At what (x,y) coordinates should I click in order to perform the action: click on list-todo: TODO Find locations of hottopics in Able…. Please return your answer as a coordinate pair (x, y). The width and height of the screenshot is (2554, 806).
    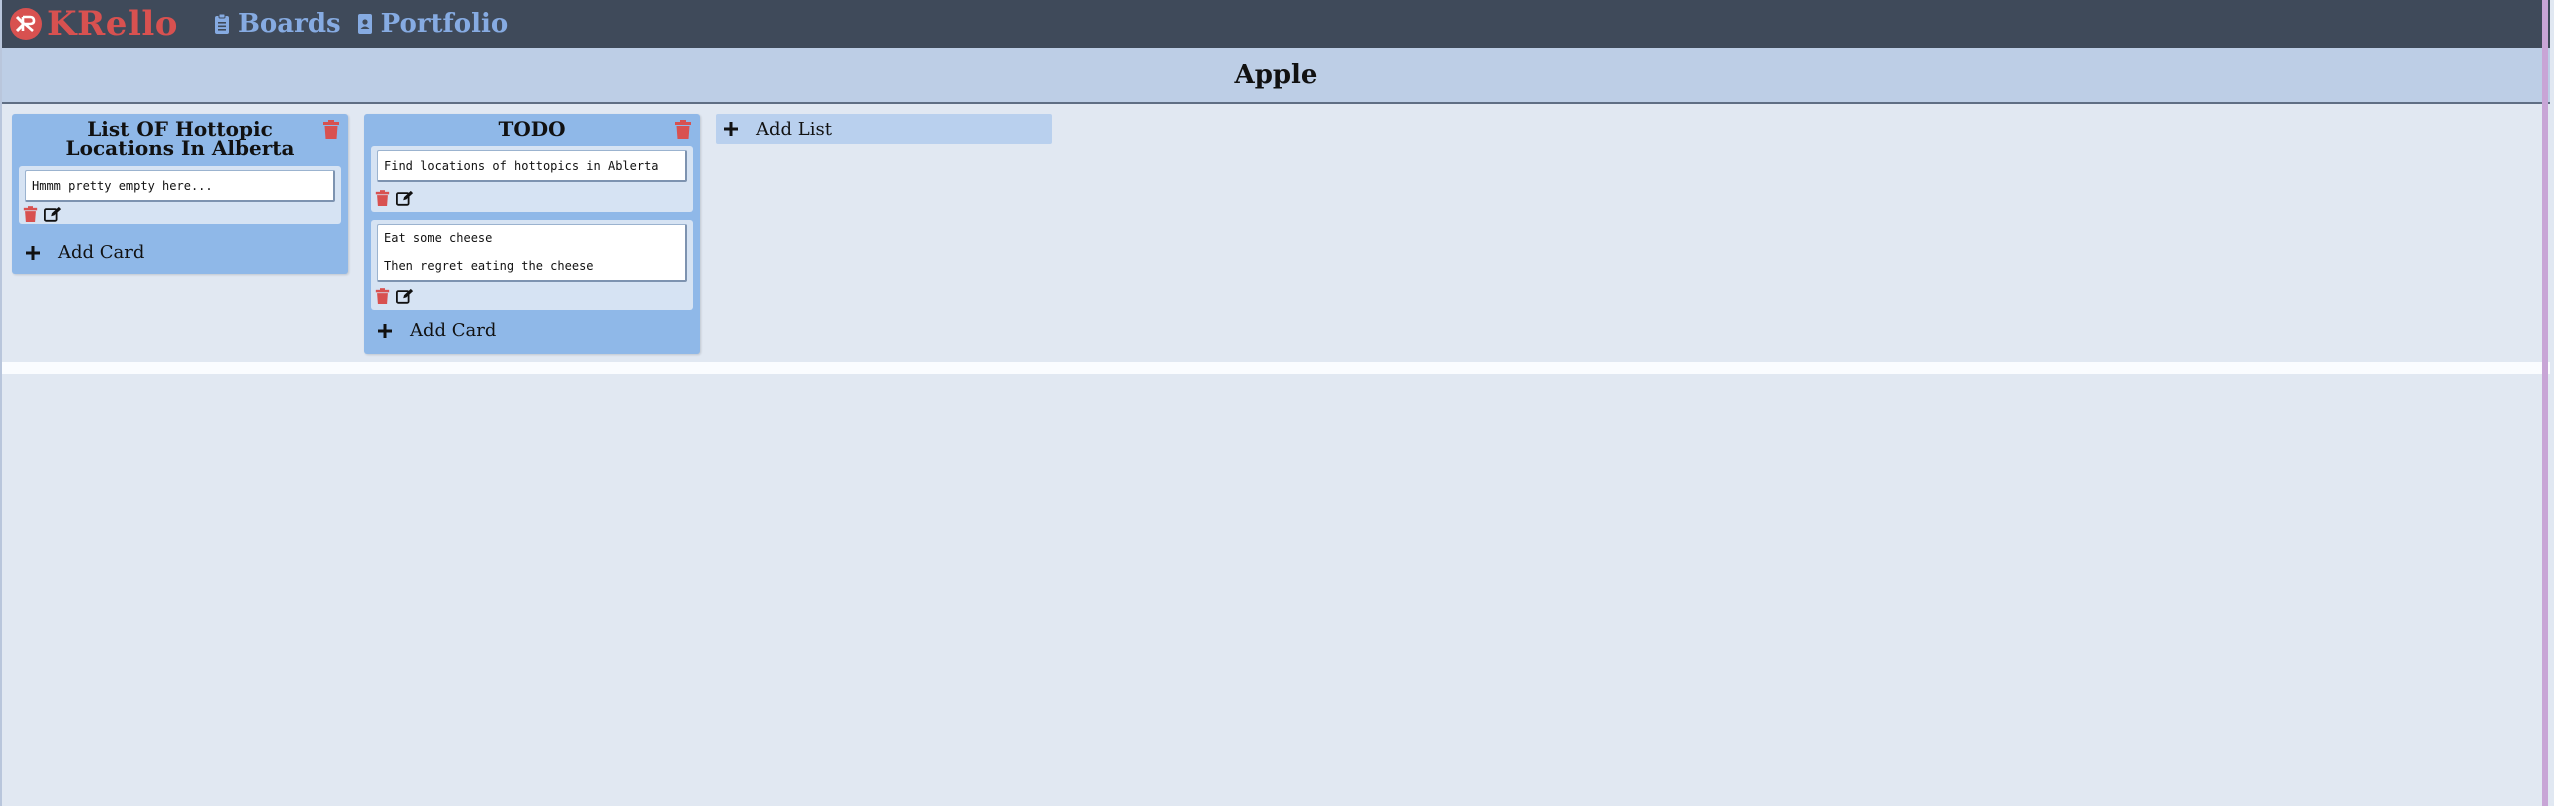
    Looking at the image, I should click on (532, 234).